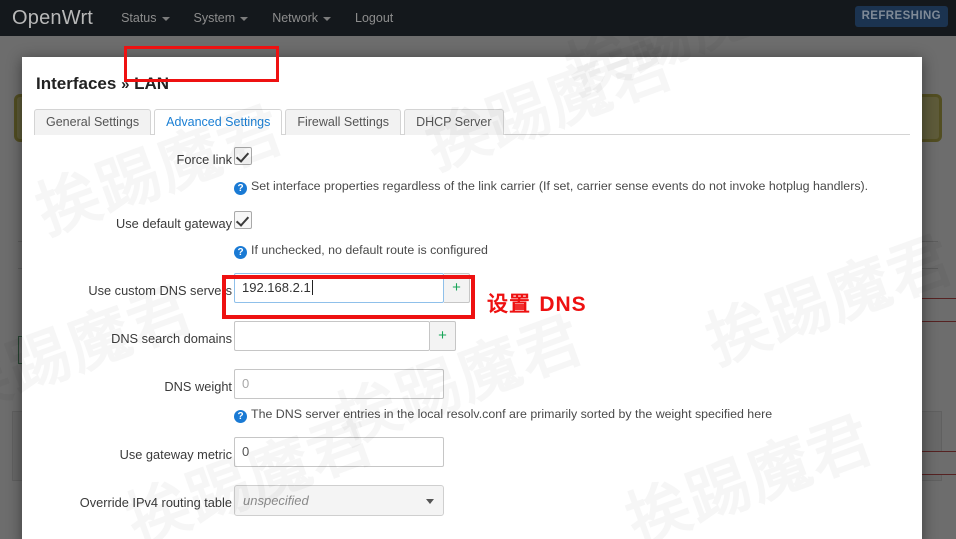  What do you see at coordinates (214, 18) in the screenshot?
I see `nav-item-system-label: System` at bounding box center [214, 18].